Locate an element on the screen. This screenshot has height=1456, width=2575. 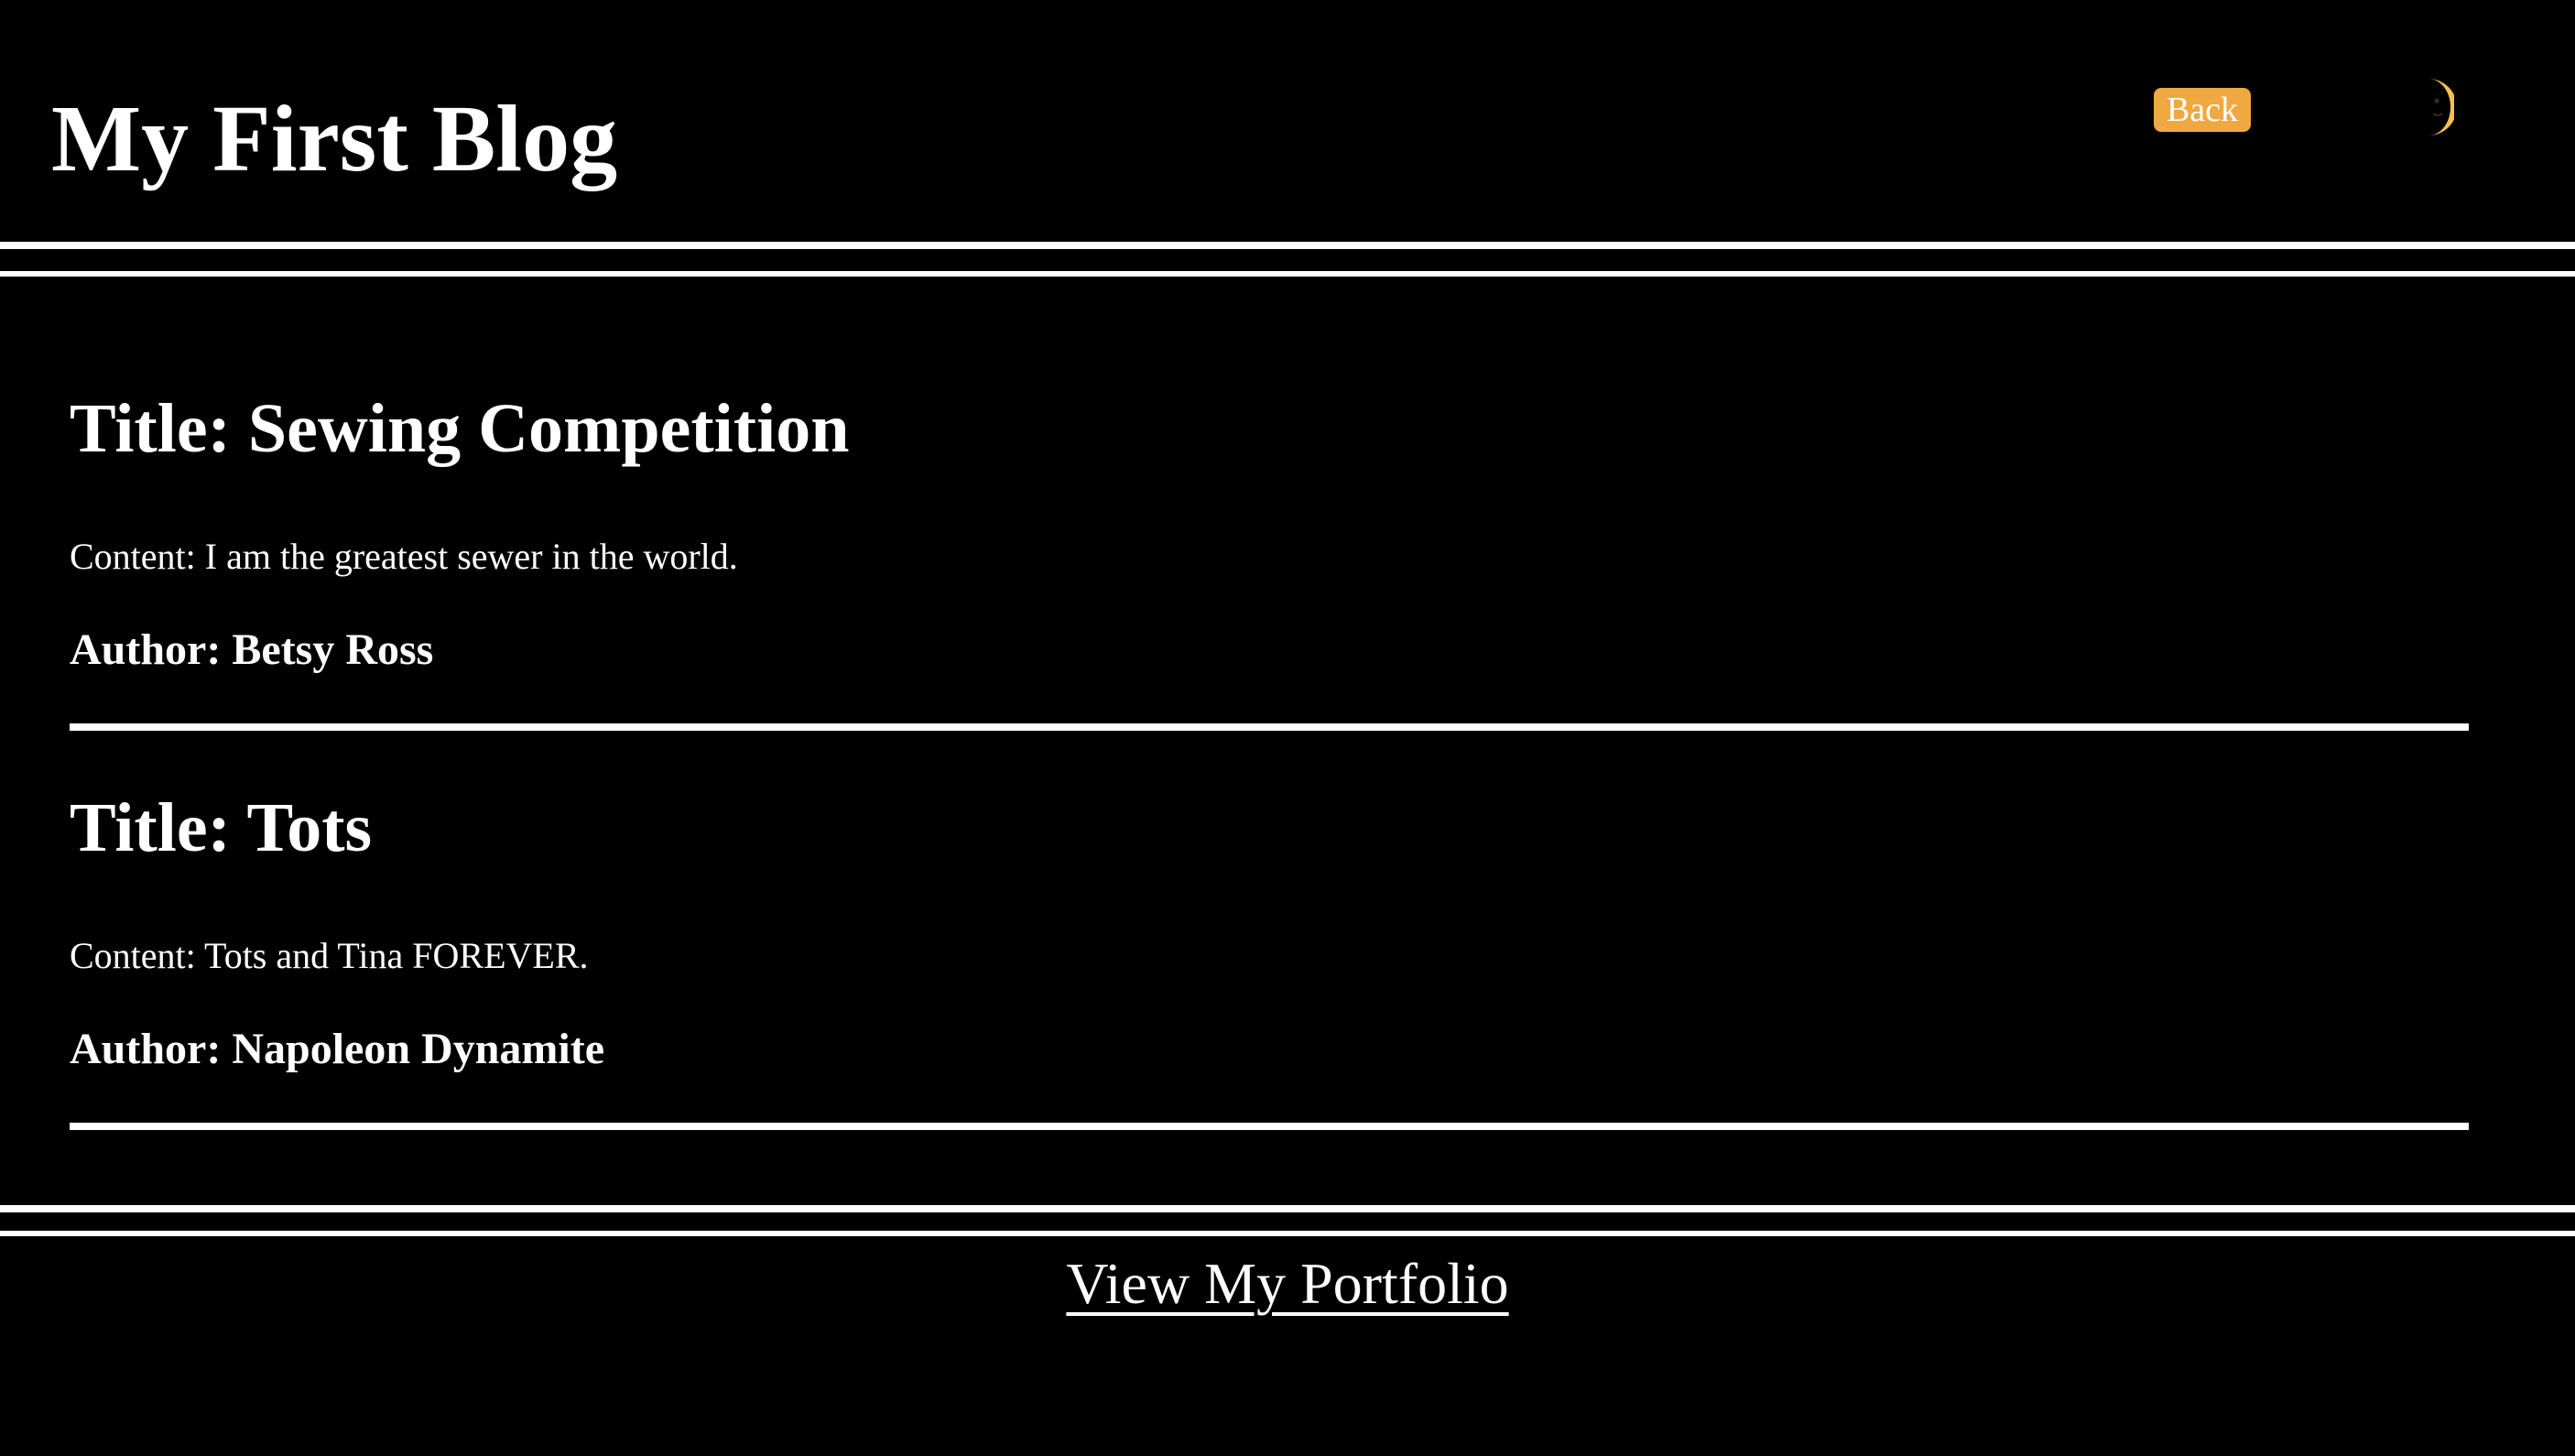
post-author: Author: Betsy Ross is located at coordinates (252, 649).